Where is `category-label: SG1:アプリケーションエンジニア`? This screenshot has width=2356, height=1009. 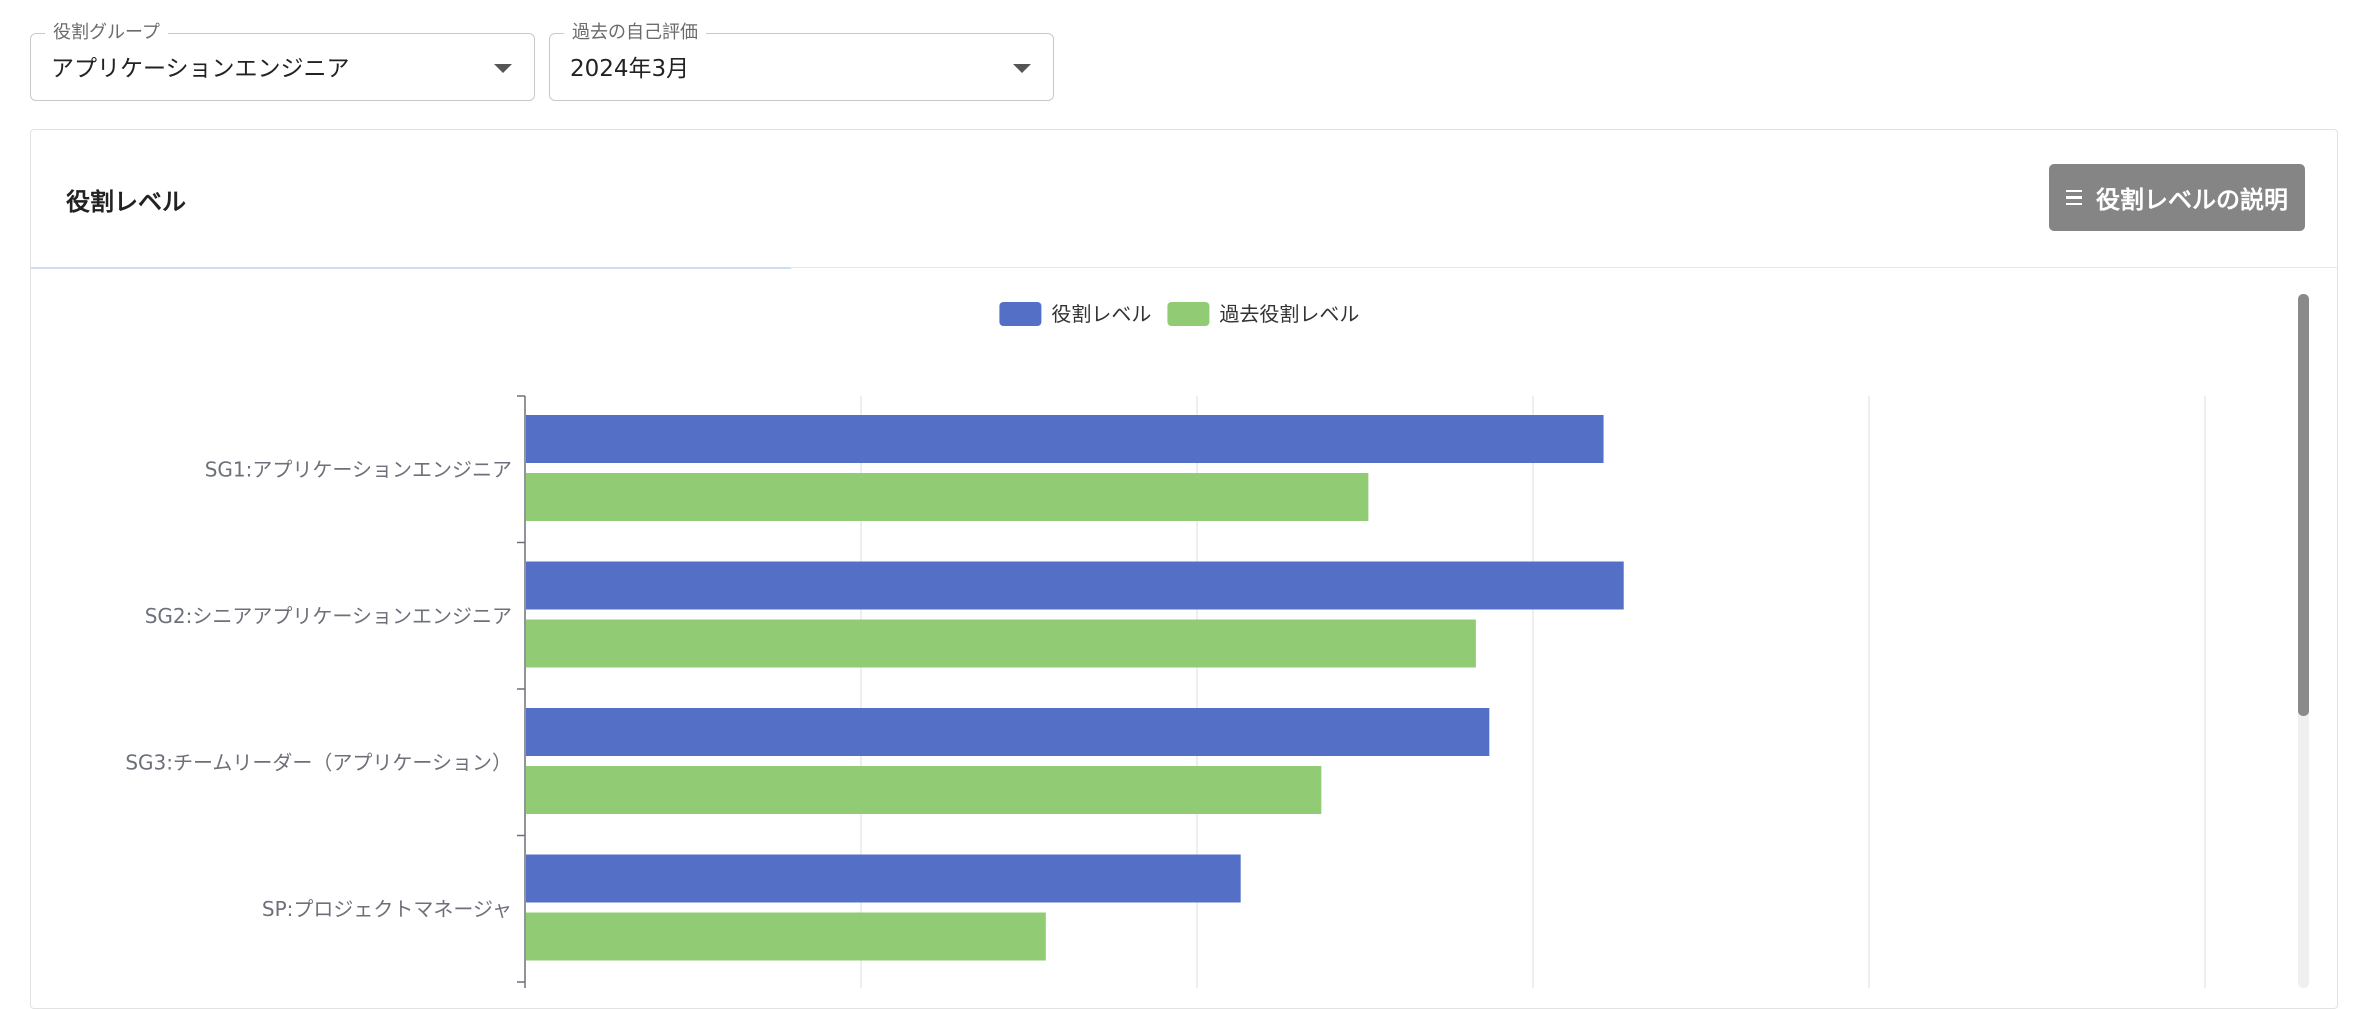 category-label: SG1:アプリケーションエンジニア is located at coordinates (358, 469).